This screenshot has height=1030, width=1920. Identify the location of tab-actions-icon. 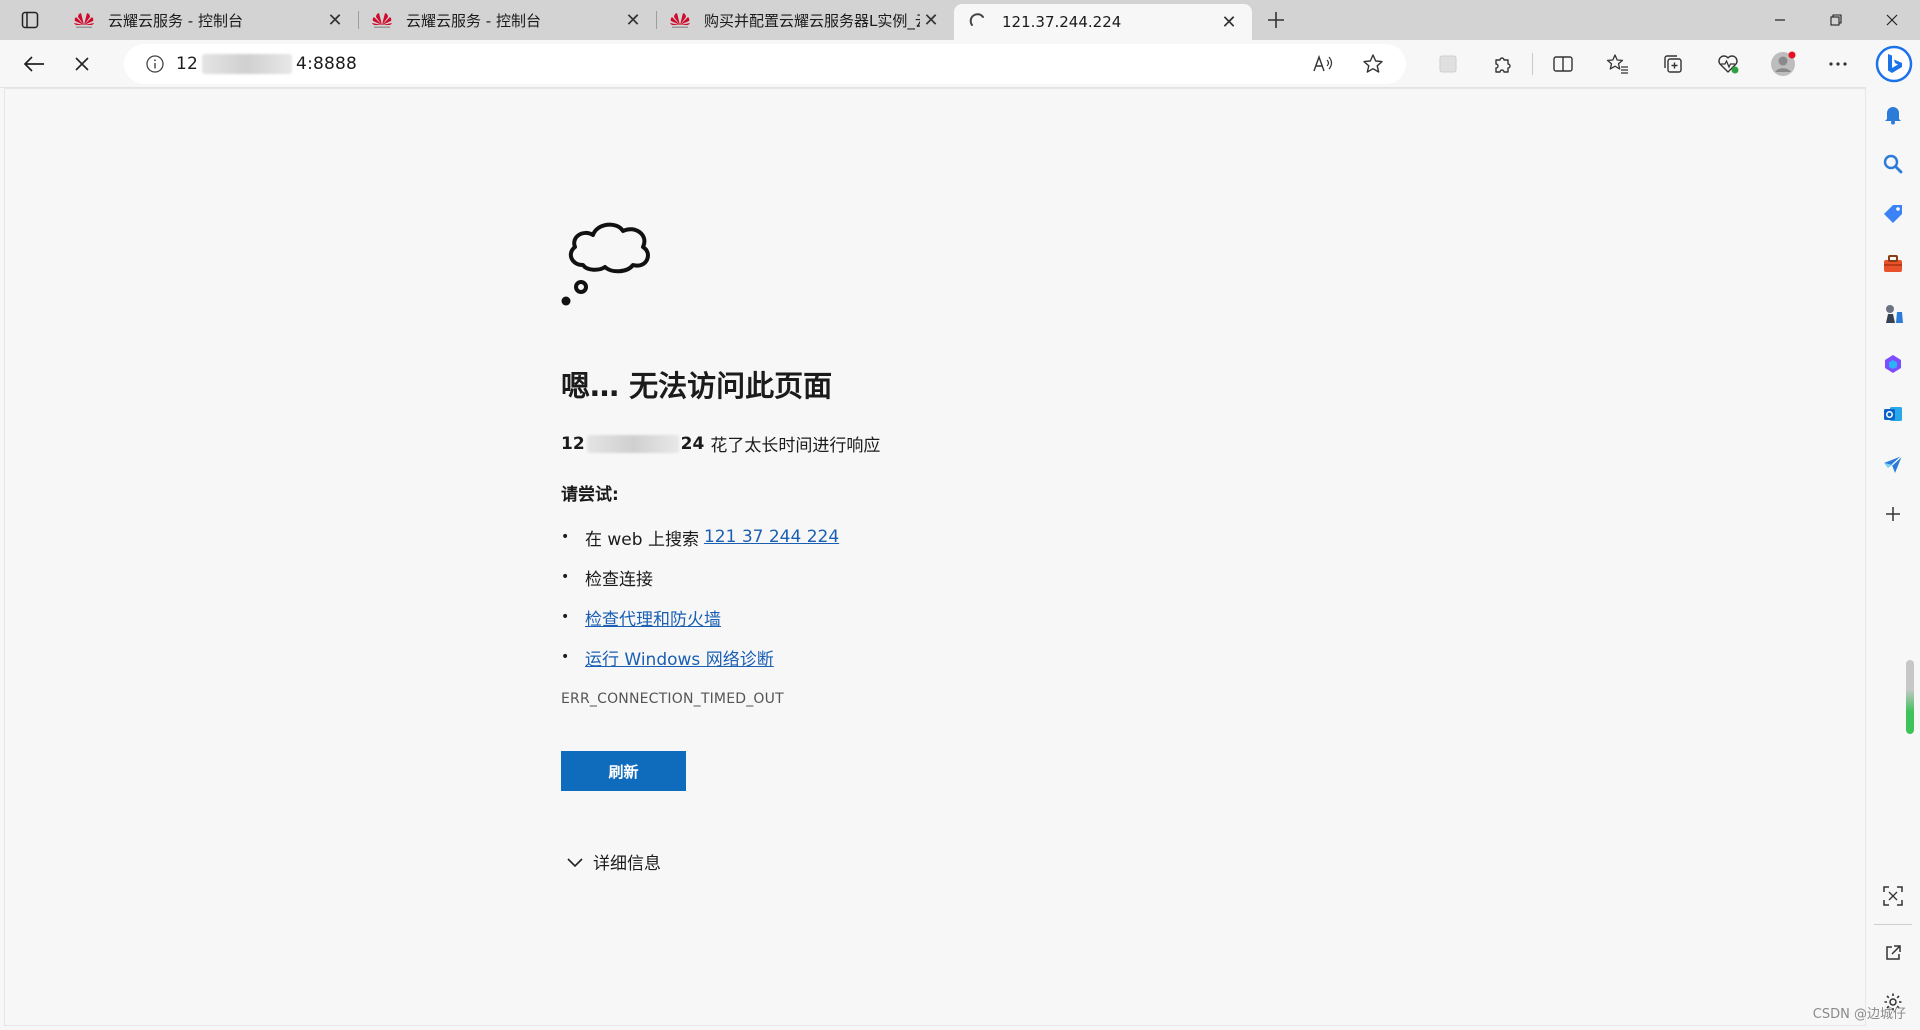
(30, 20).